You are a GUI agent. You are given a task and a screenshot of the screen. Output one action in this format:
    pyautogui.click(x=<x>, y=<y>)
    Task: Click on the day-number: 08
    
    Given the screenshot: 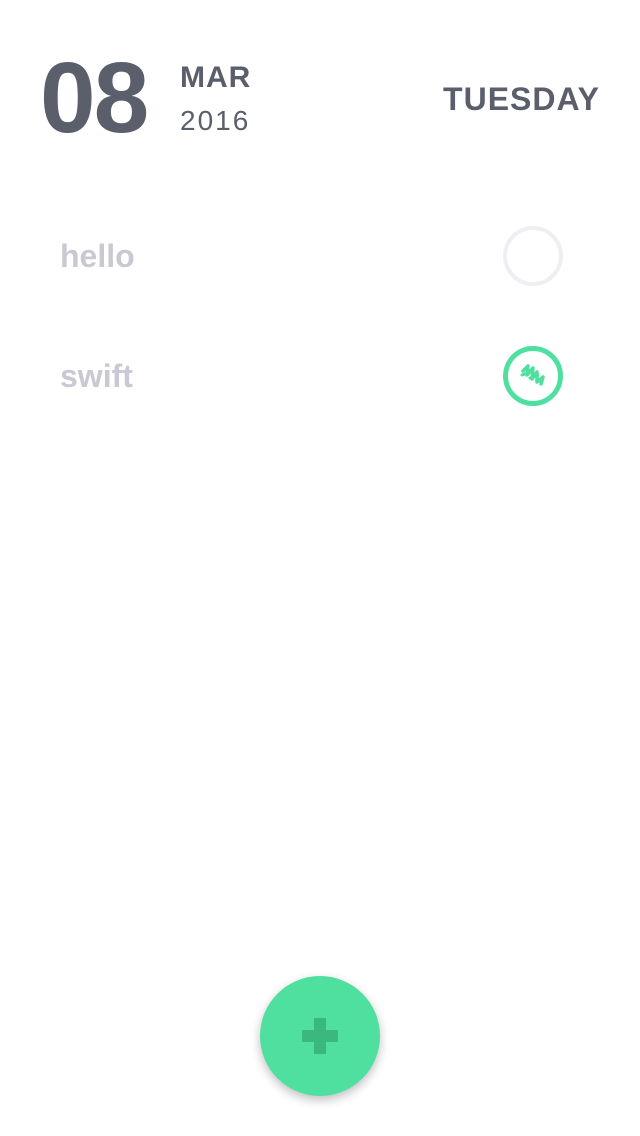 What is the action you would take?
    pyautogui.click(x=94, y=98)
    